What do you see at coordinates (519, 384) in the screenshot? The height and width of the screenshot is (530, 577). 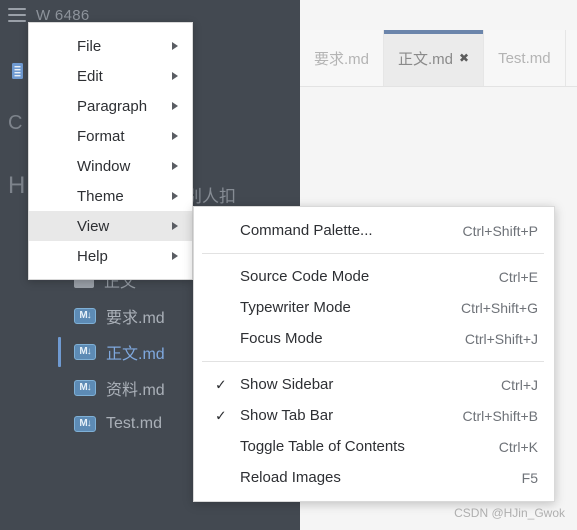 I see `submenu-item-shortcut: Ctrl+J` at bounding box center [519, 384].